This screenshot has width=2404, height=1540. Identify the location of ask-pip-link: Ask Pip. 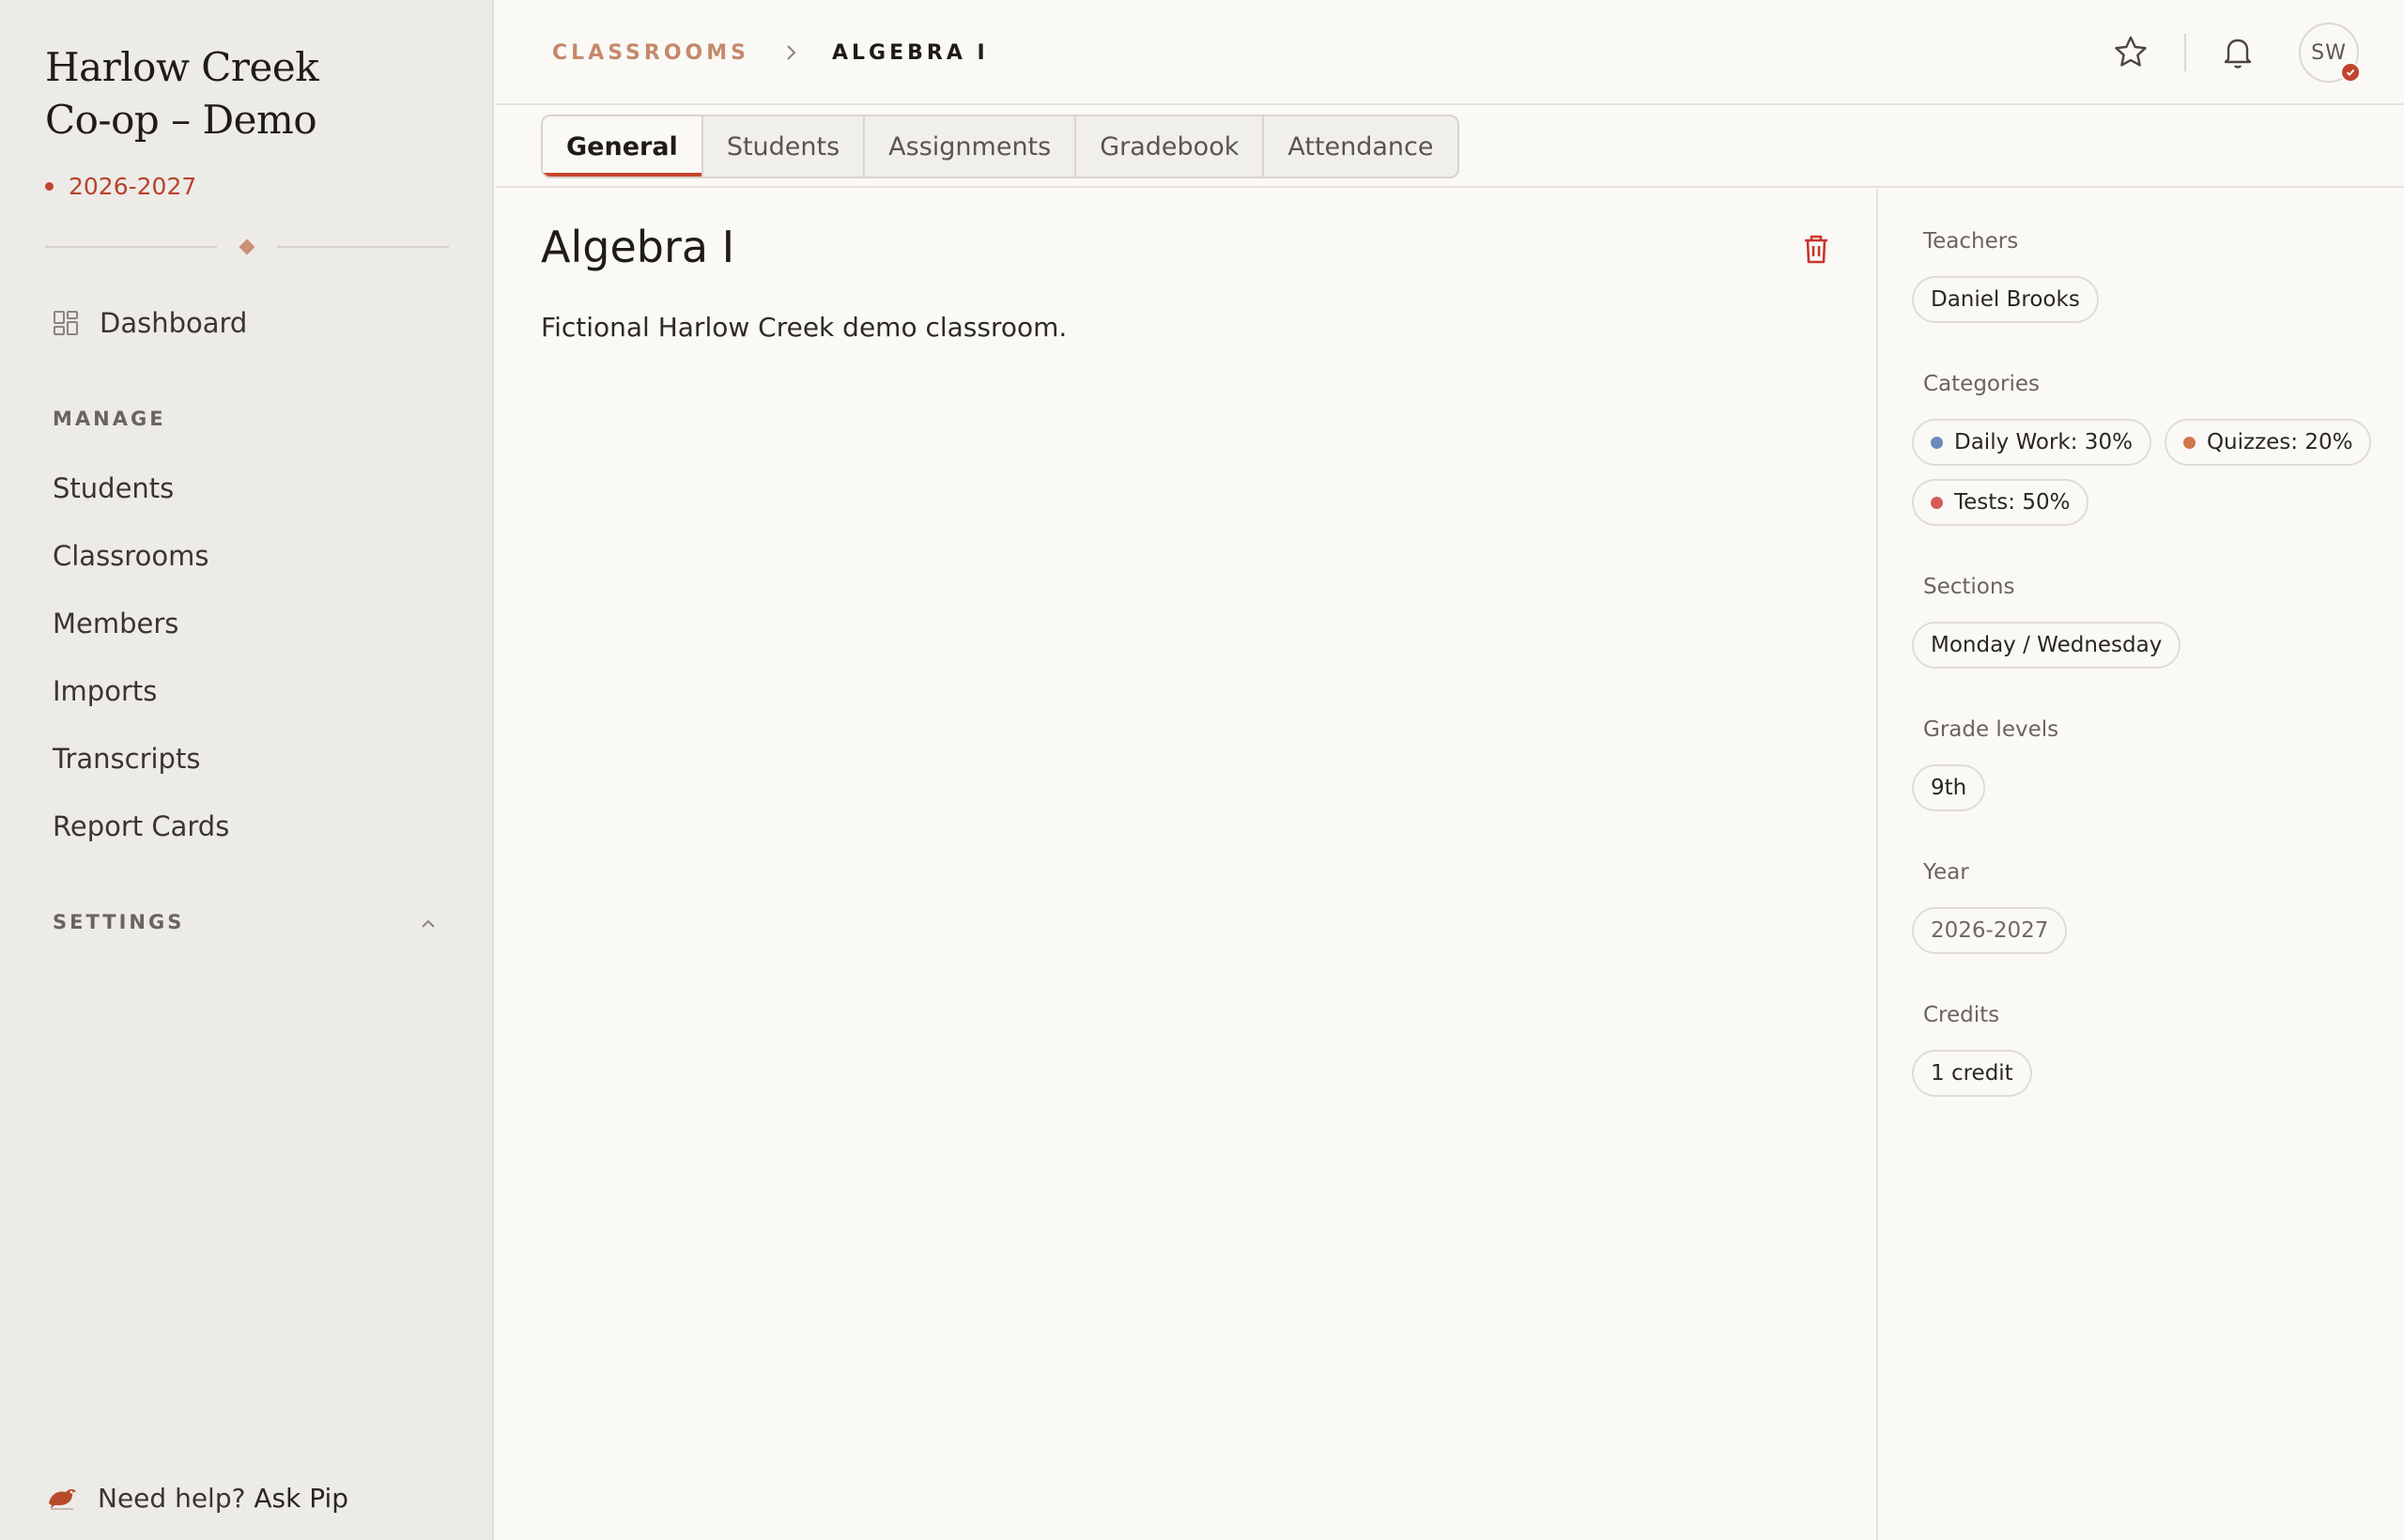
(301, 1498).